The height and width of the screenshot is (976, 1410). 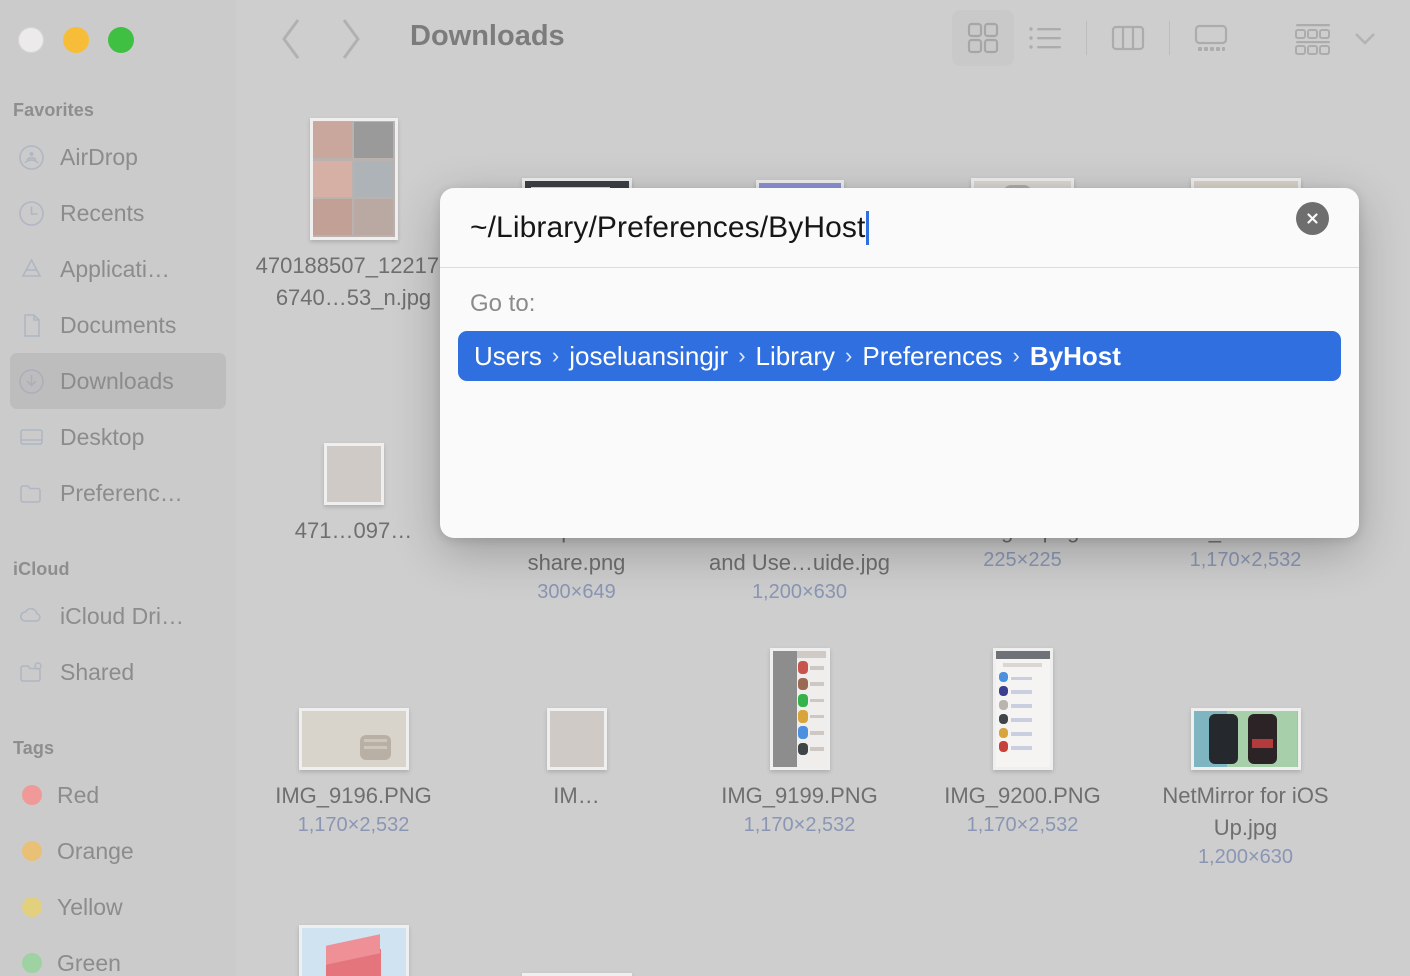 What do you see at coordinates (321, 39) in the screenshot?
I see `navigation-arrows` at bounding box center [321, 39].